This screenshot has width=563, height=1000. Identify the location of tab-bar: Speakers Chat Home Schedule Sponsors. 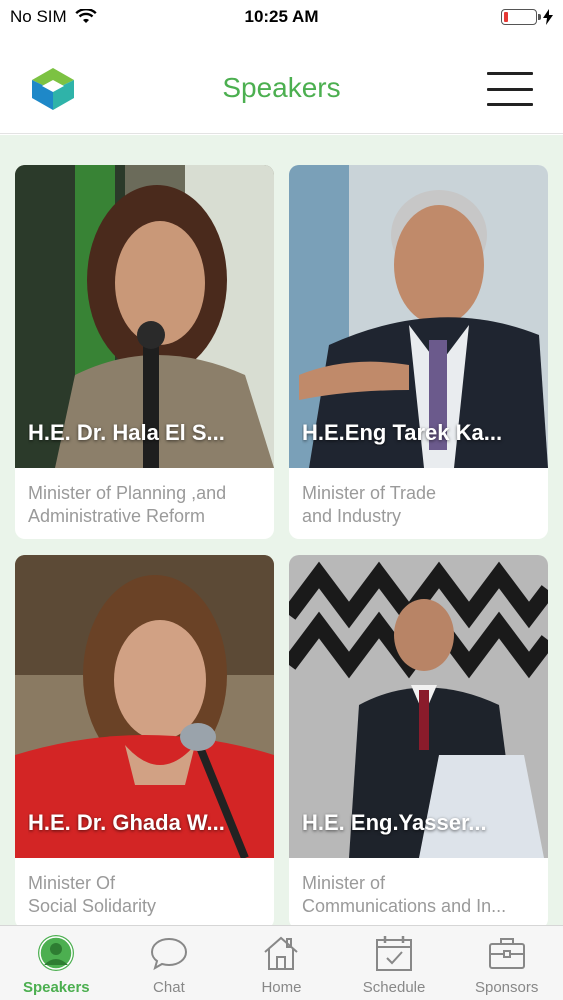
(281, 962).